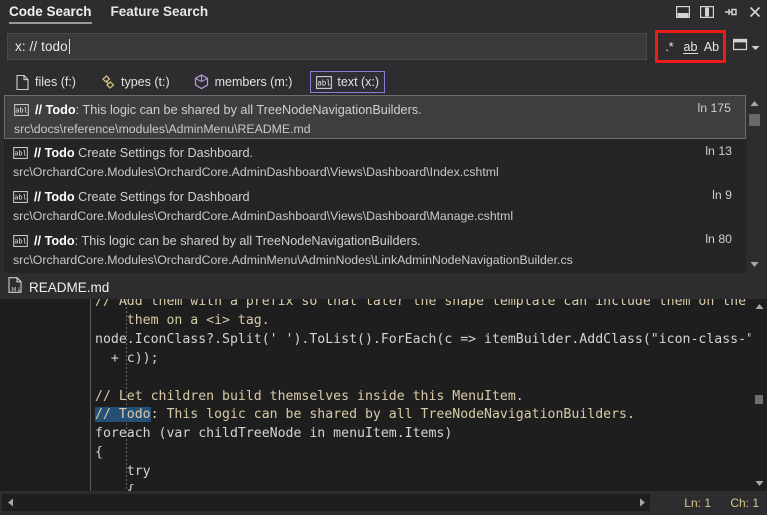 The height and width of the screenshot is (515, 767). Describe the element at coordinates (754, 264) in the screenshot. I see `scroll-down-arrow-icon` at that location.